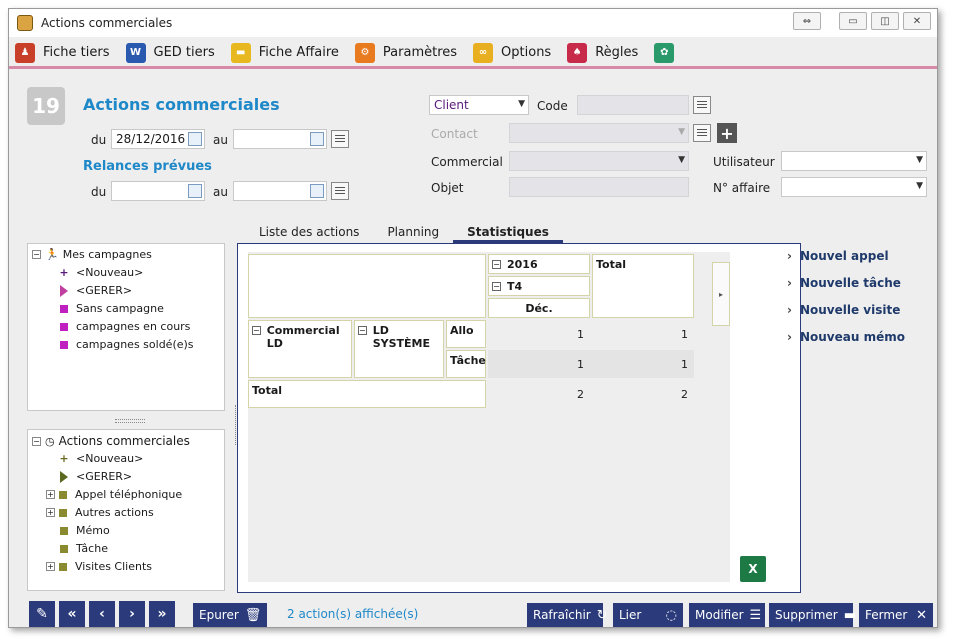 The width and height of the screenshot is (960, 642). What do you see at coordinates (812, 615) in the screenshot?
I see `supprimer-button: Supprimer ▬` at bounding box center [812, 615].